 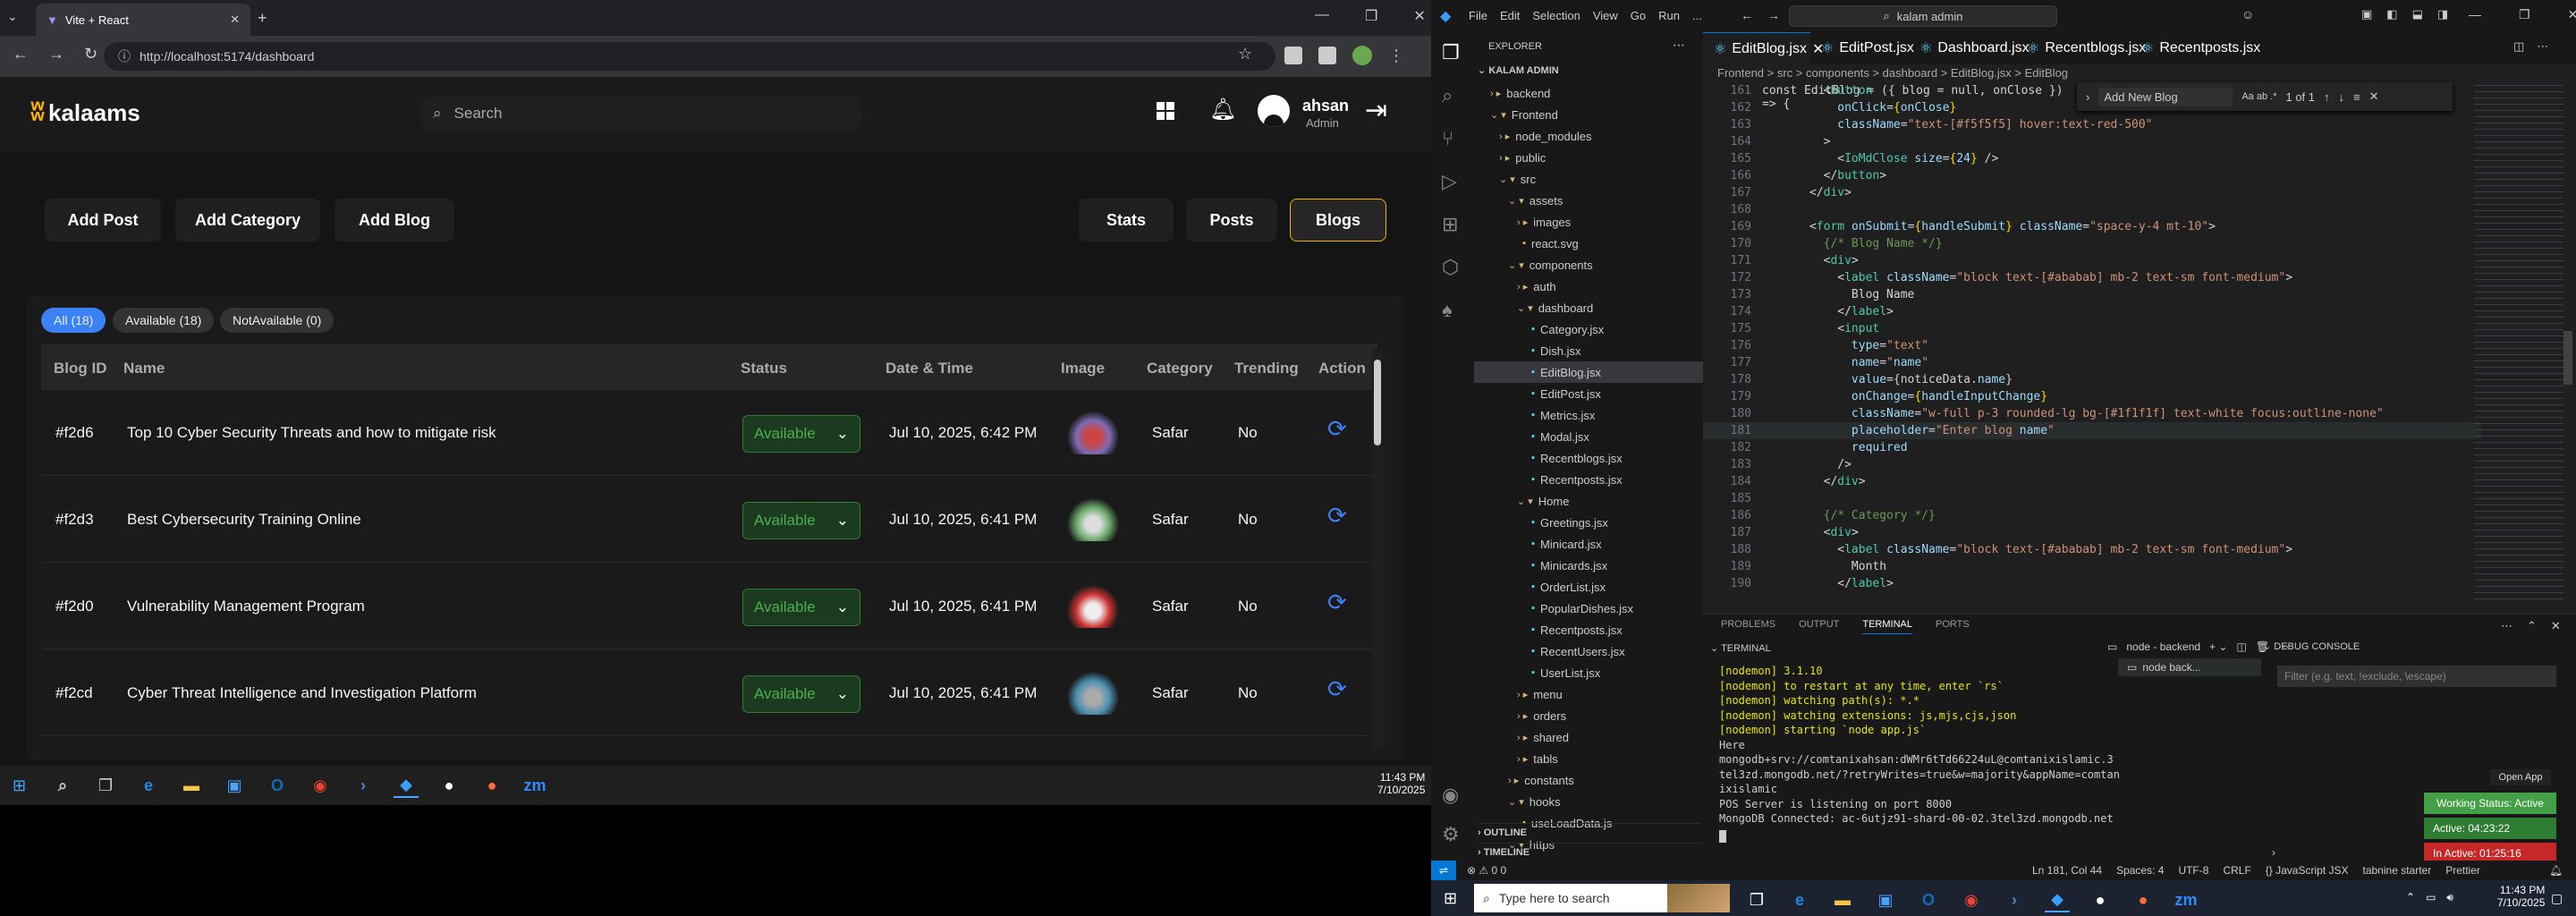 I want to click on tree-folder: ⌄ ▾ assets, so click(x=1588, y=200).